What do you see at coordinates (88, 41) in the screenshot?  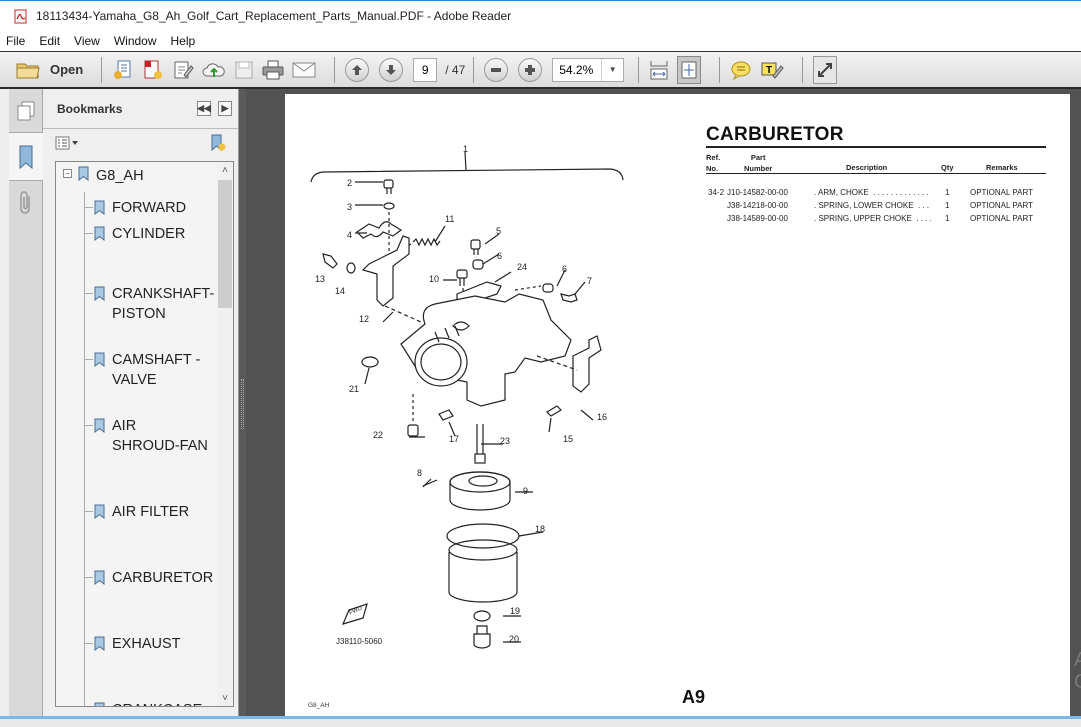 I see `menu-view: View` at bounding box center [88, 41].